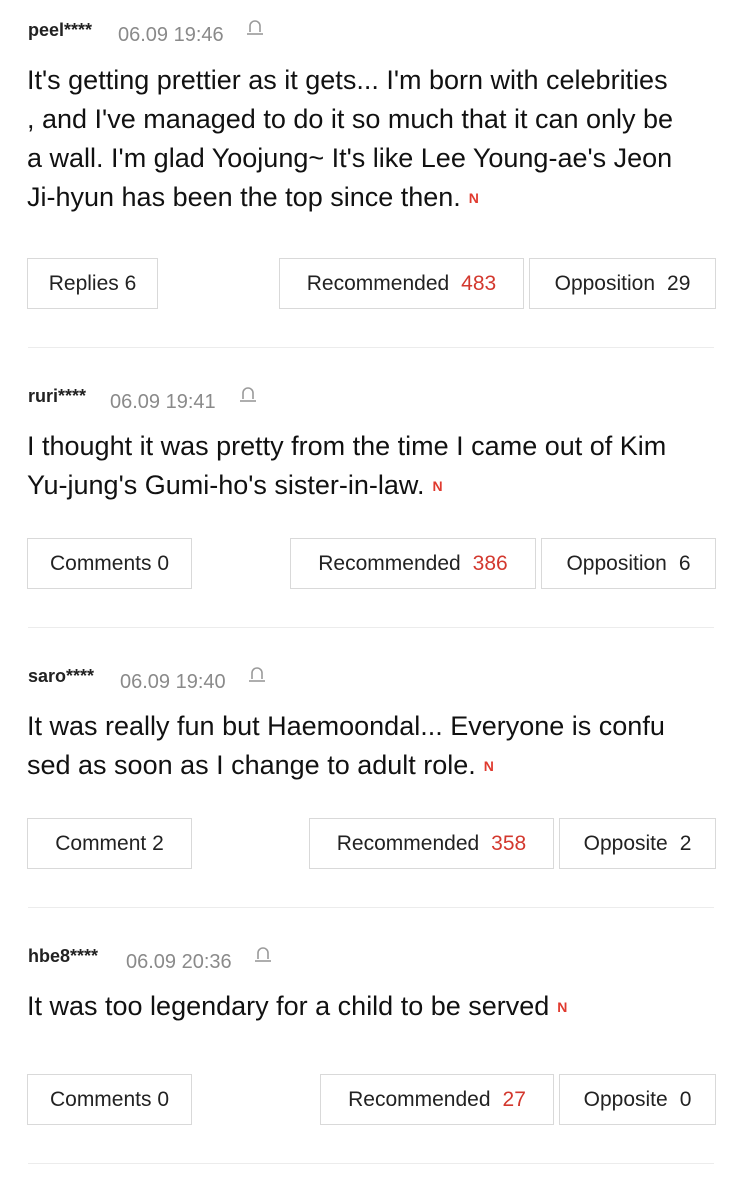  Describe the element at coordinates (490, 563) in the screenshot. I see `recommend-count: 386` at that location.